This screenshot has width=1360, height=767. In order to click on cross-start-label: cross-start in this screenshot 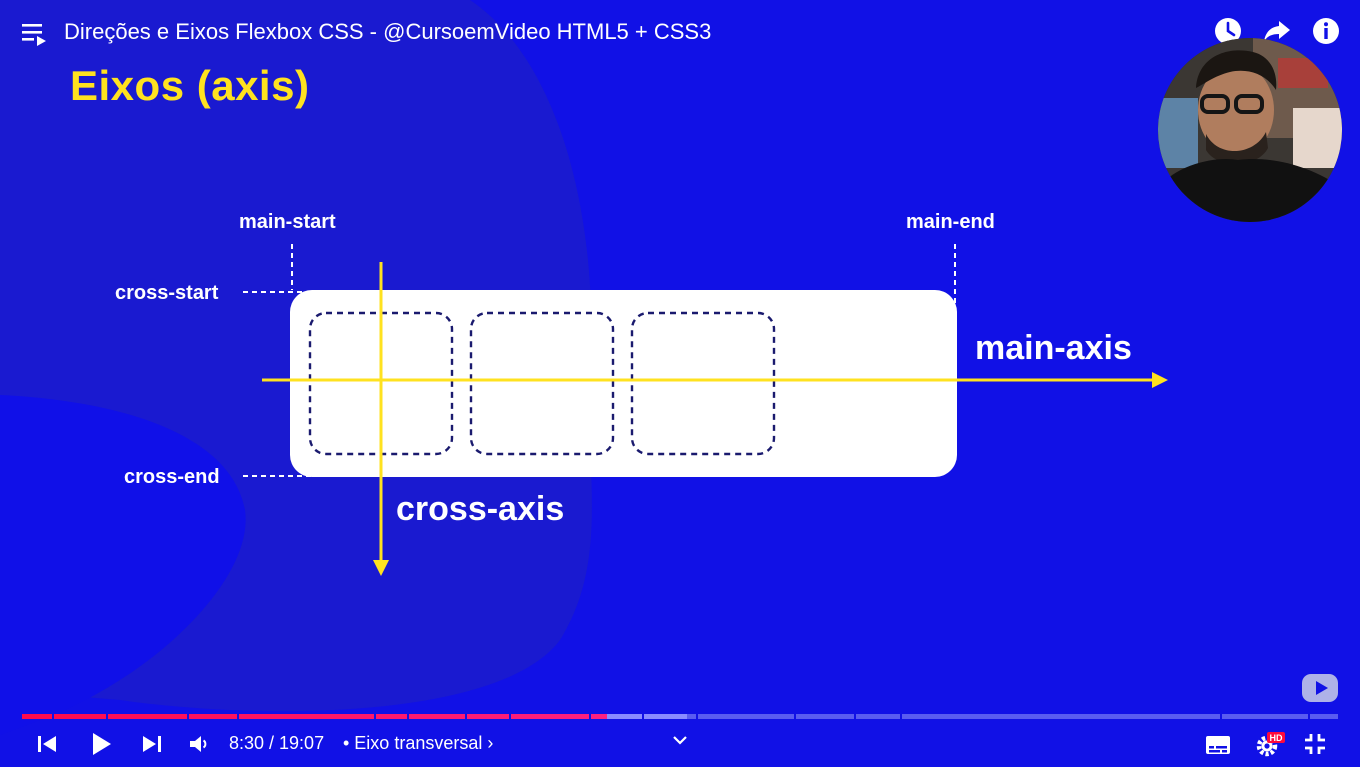, I will do `click(167, 293)`.